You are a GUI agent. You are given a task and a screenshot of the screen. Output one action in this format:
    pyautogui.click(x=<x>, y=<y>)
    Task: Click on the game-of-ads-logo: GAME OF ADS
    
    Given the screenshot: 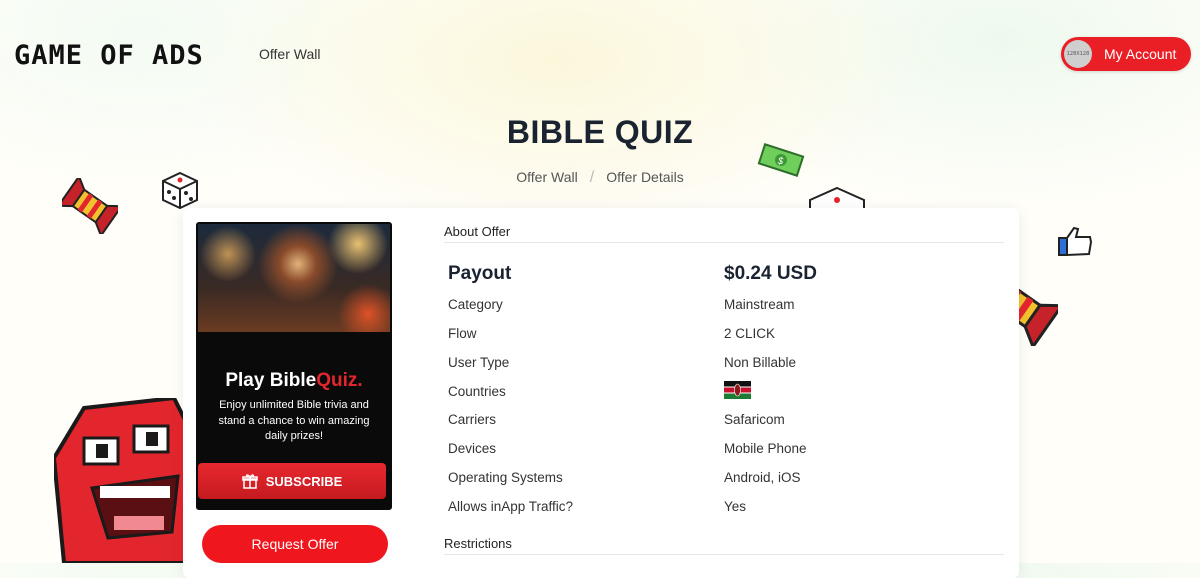 What is the action you would take?
    pyautogui.click(x=109, y=55)
    